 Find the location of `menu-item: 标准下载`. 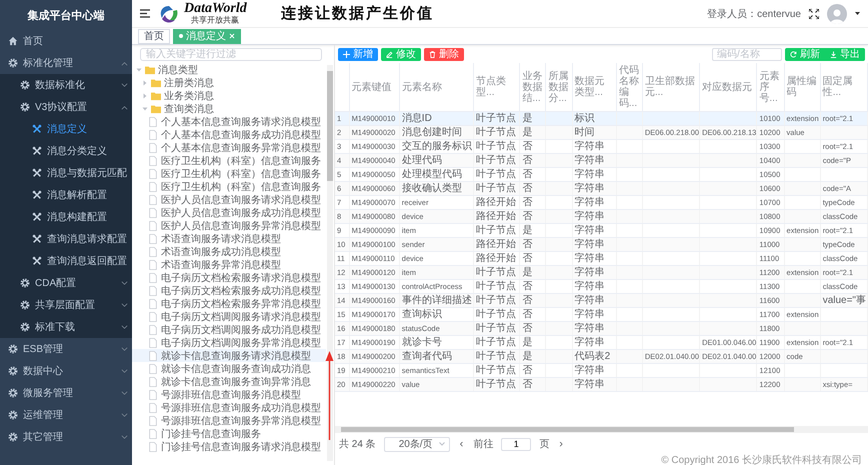

menu-item: 标准下载 is located at coordinates (66, 327).